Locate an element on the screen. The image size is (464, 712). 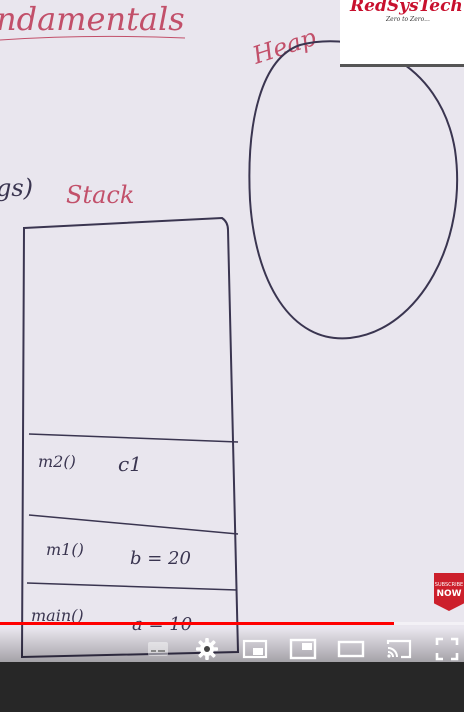
fullscreen-icon is located at coordinates (447, 649).